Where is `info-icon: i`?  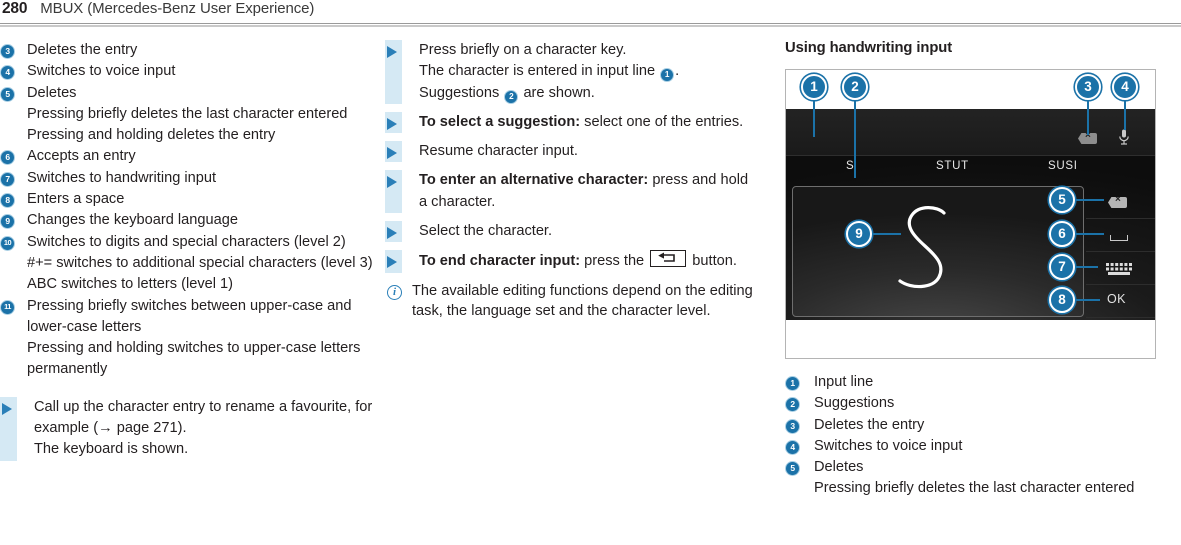 info-icon: i is located at coordinates (394, 292).